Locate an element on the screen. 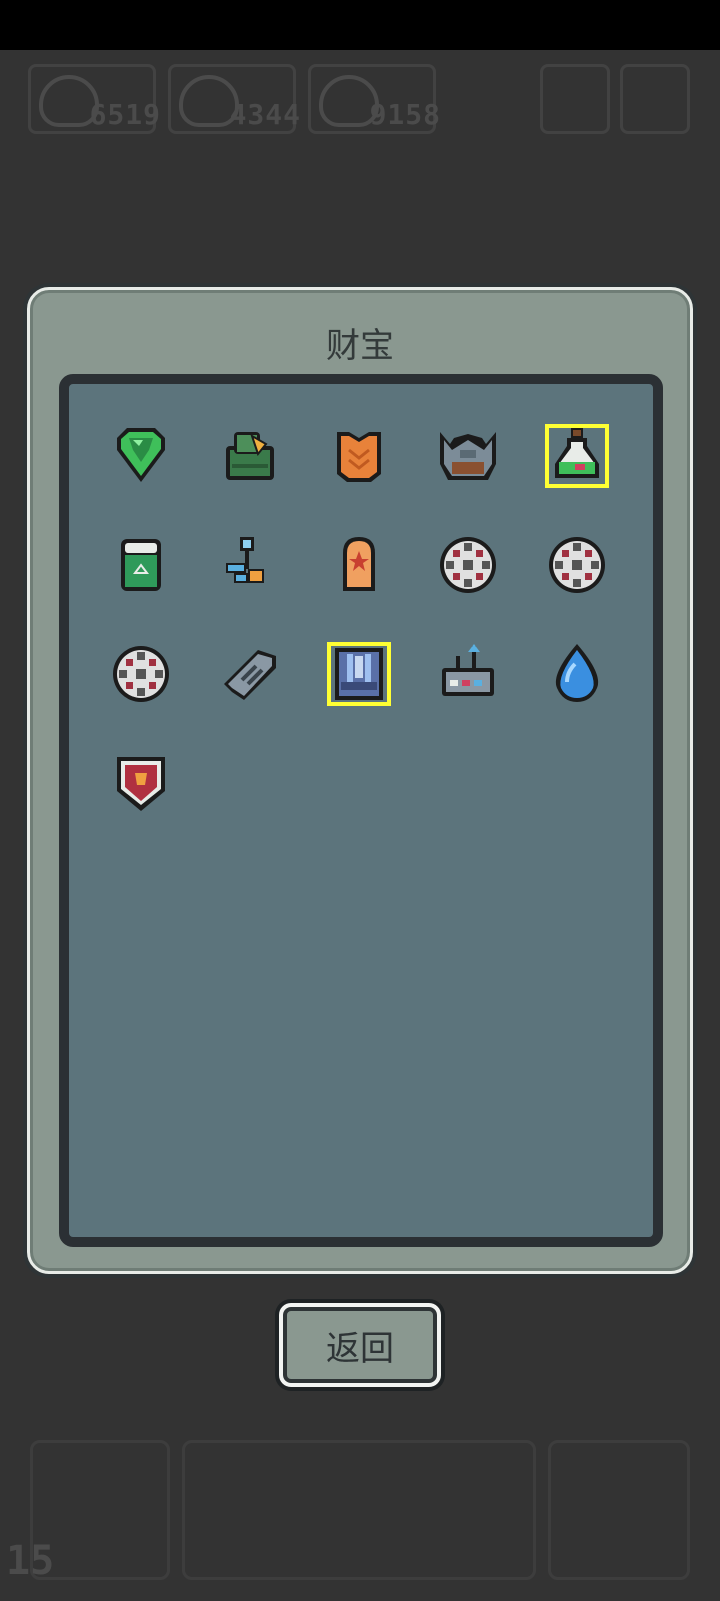  resource-counter-3: 9158 is located at coordinates (374, 99).